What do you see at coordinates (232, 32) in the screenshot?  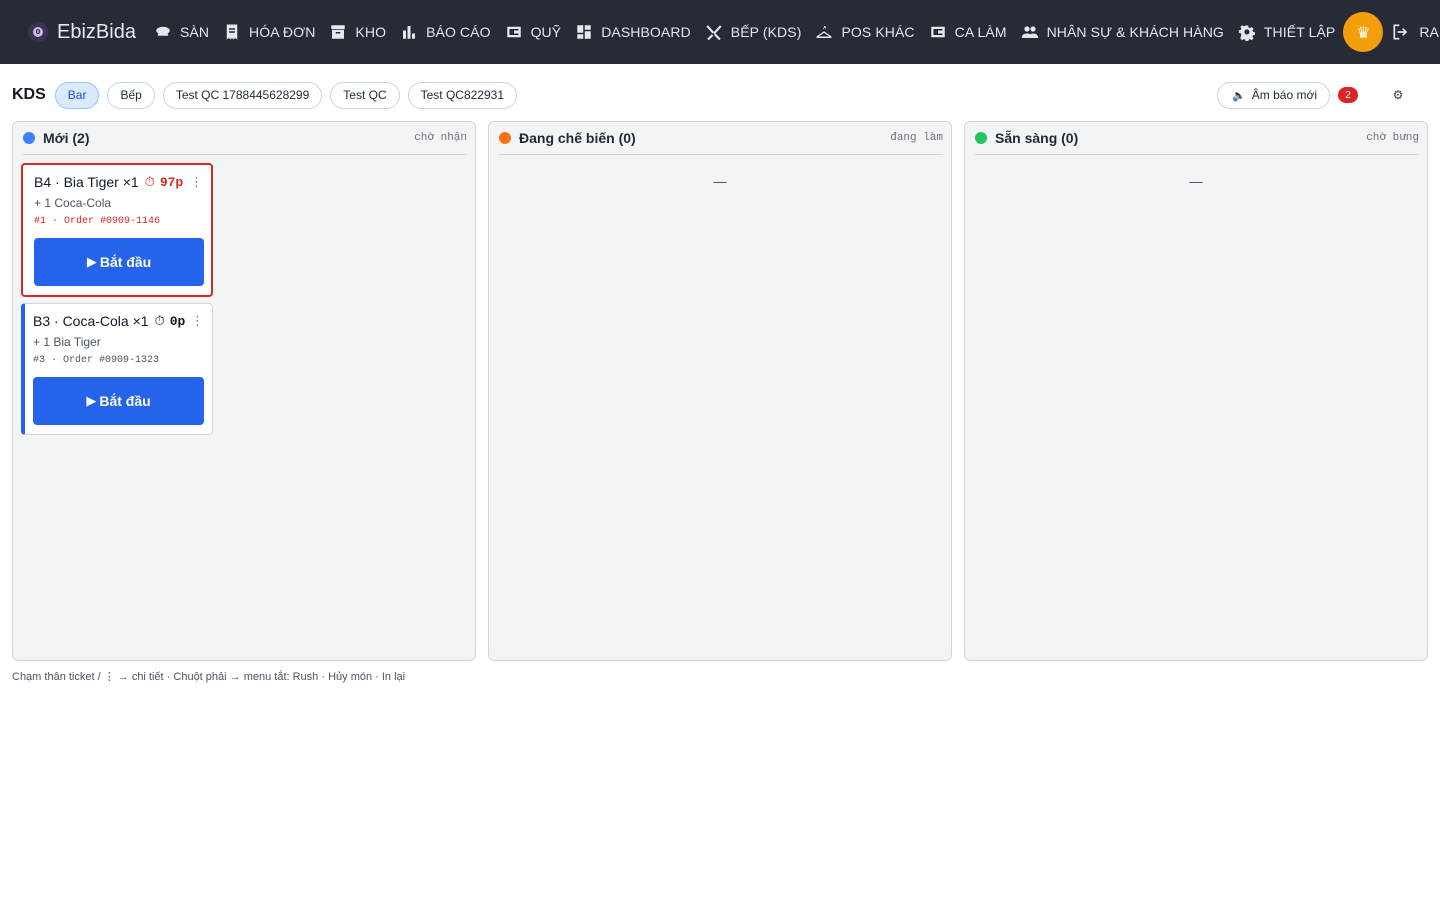 I see `receipt-icon` at bounding box center [232, 32].